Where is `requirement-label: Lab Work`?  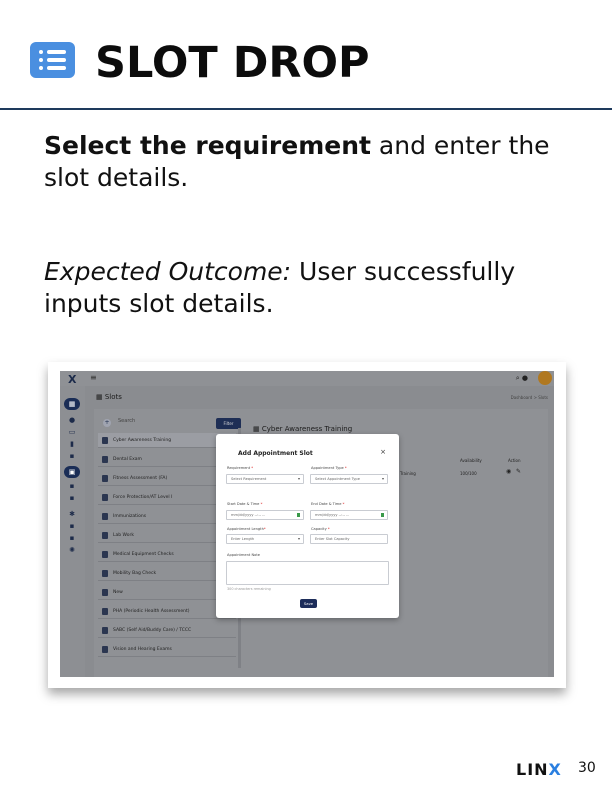
requirement-label: Lab Work is located at coordinates (123, 535).